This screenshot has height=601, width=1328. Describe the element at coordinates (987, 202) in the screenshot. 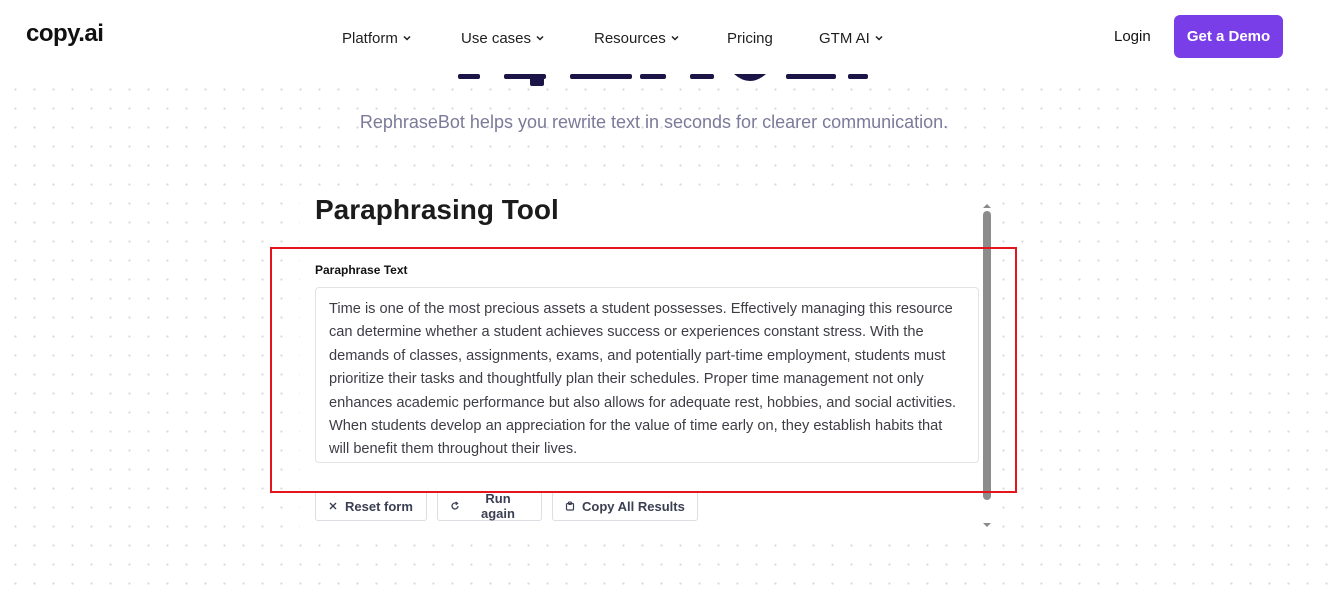

I see `scroll-up-arrow` at that location.